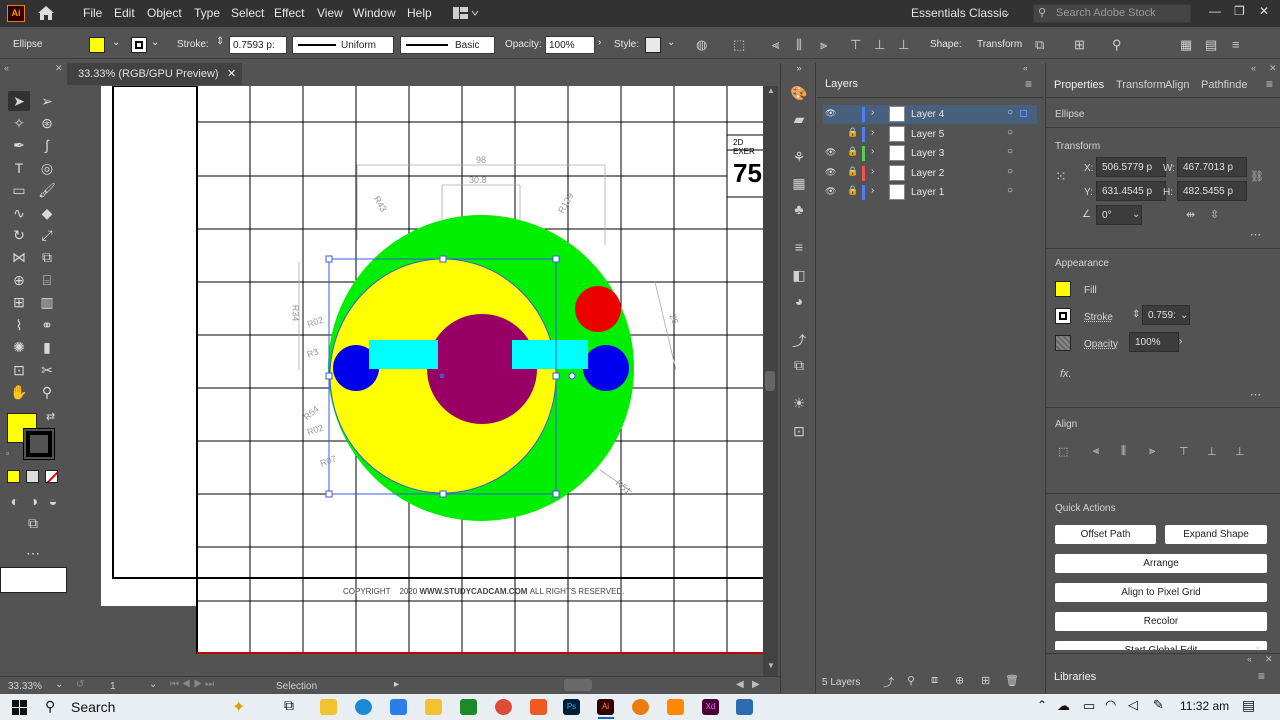 This screenshot has height=720, width=1280. Describe the element at coordinates (419, 13) in the screenshot. I see `menu-help: Help` at that location.